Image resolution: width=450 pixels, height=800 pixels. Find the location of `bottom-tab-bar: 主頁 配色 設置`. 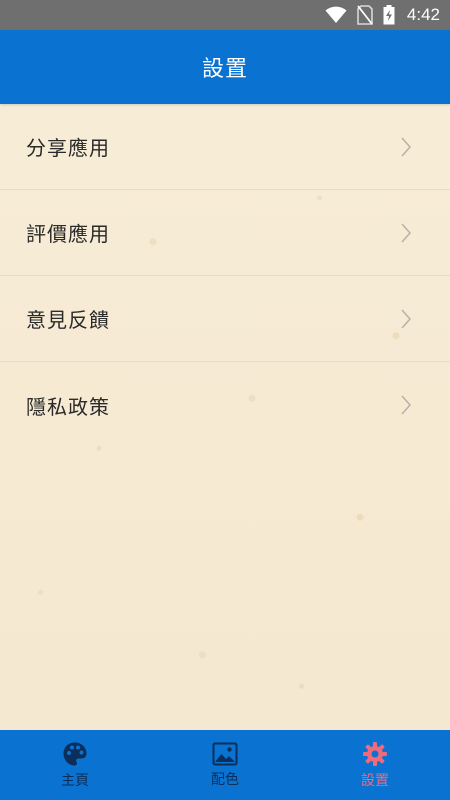

bottom-tab-bar: 主頁 配色 設置 is located at coordinates (225, 765).